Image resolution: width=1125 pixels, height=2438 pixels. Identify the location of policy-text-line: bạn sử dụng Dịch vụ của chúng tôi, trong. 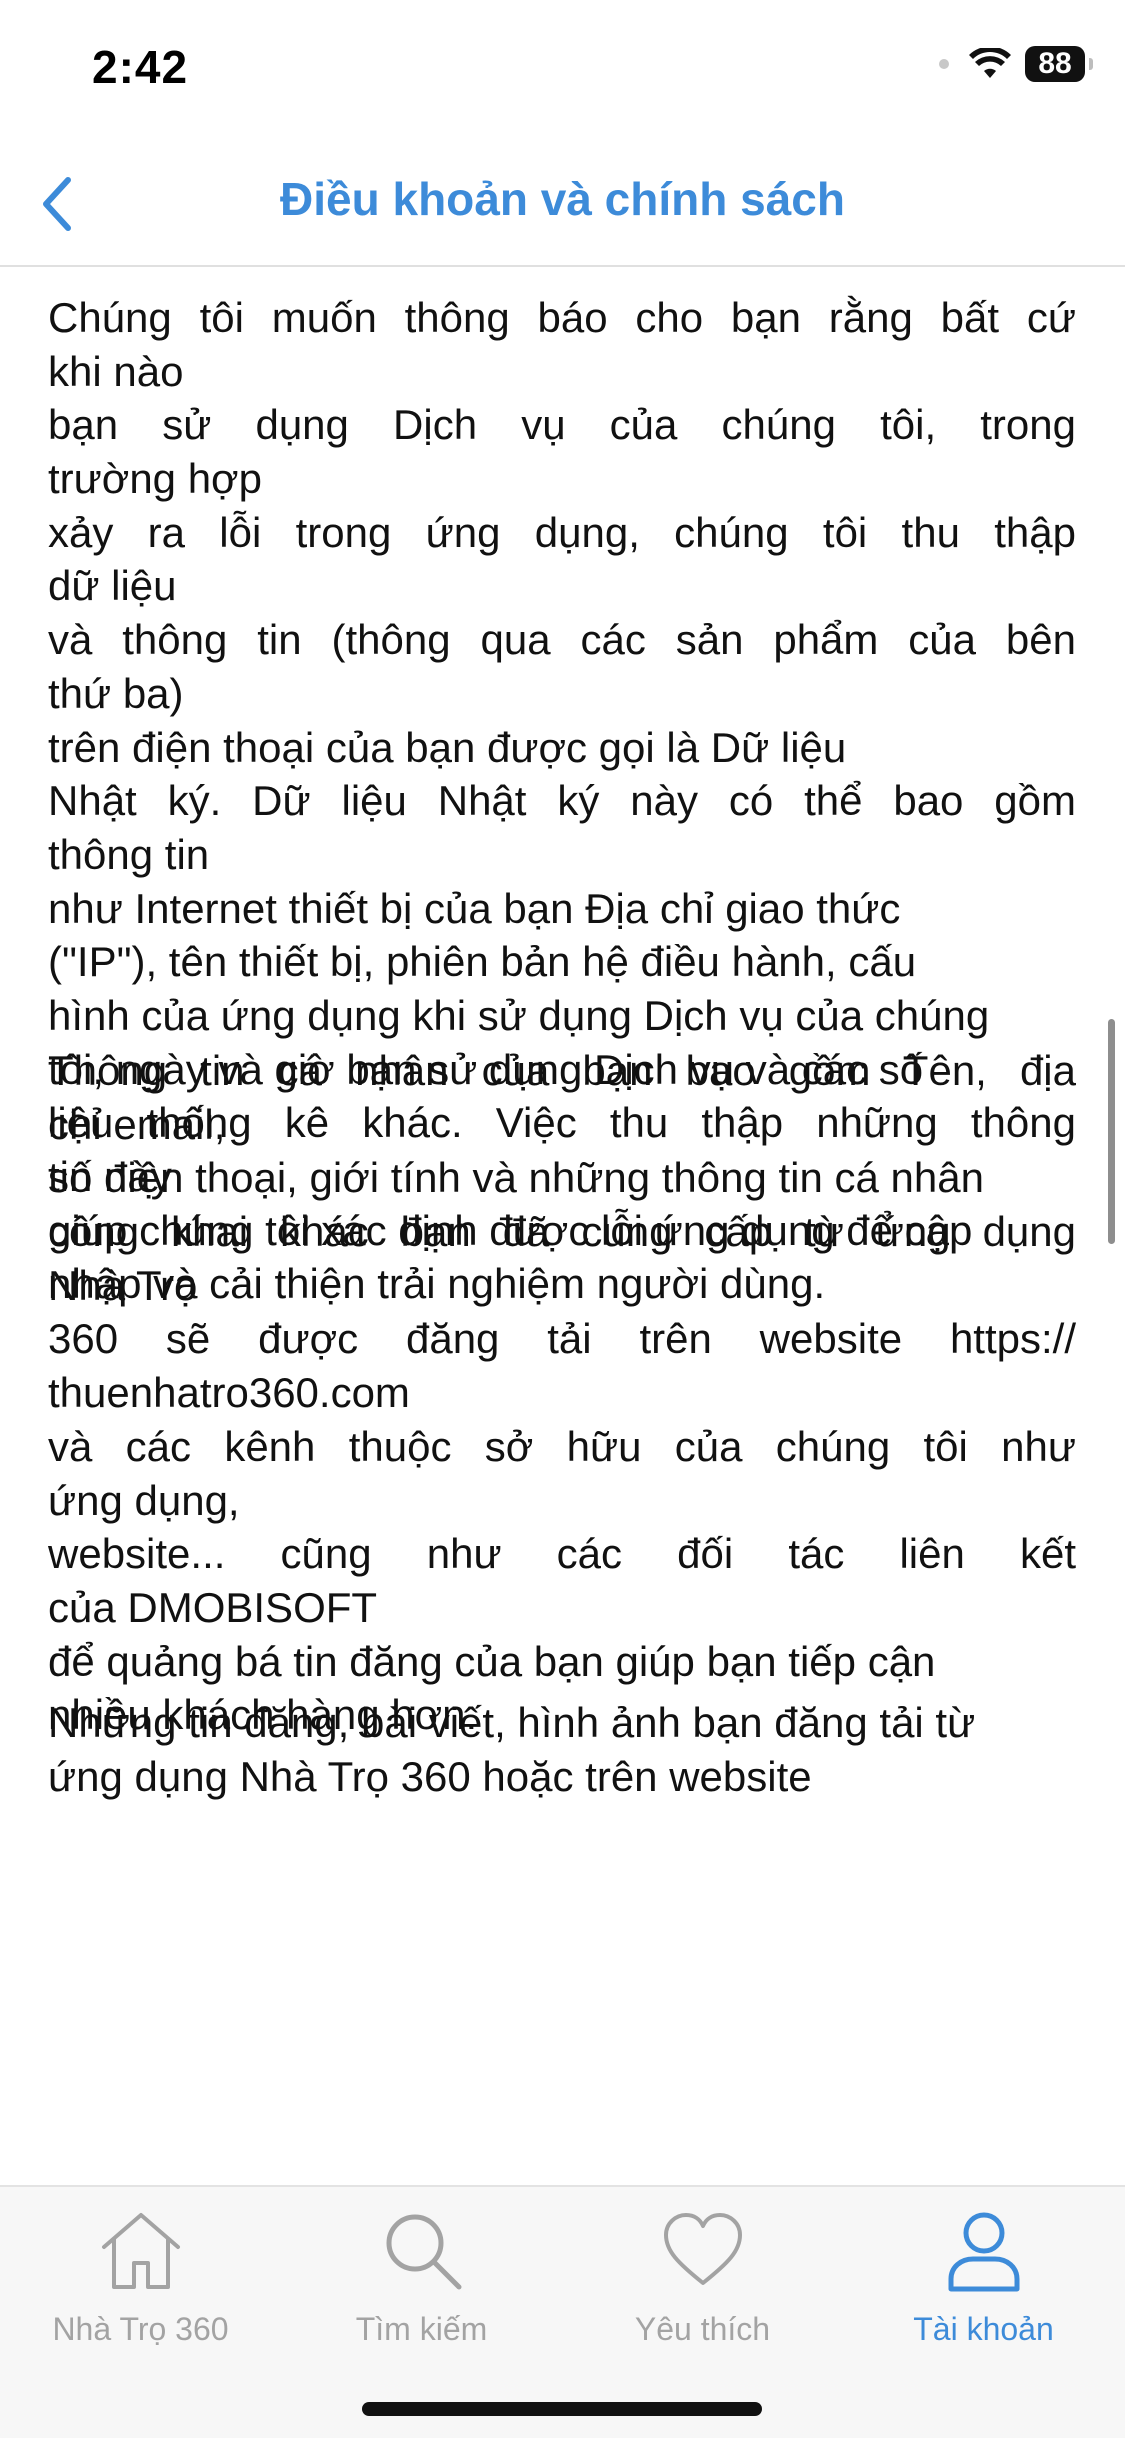
(562, 425).